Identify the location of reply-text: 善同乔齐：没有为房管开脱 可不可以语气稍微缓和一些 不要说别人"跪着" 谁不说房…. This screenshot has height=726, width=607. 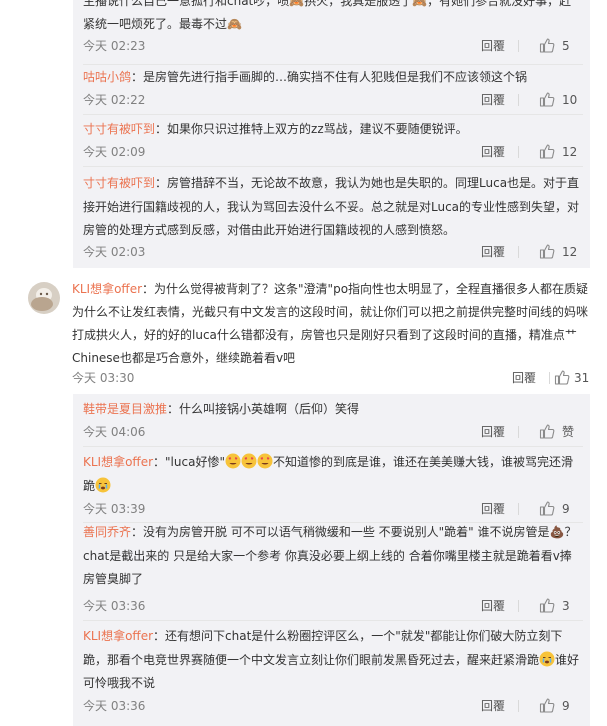
(330, 555).